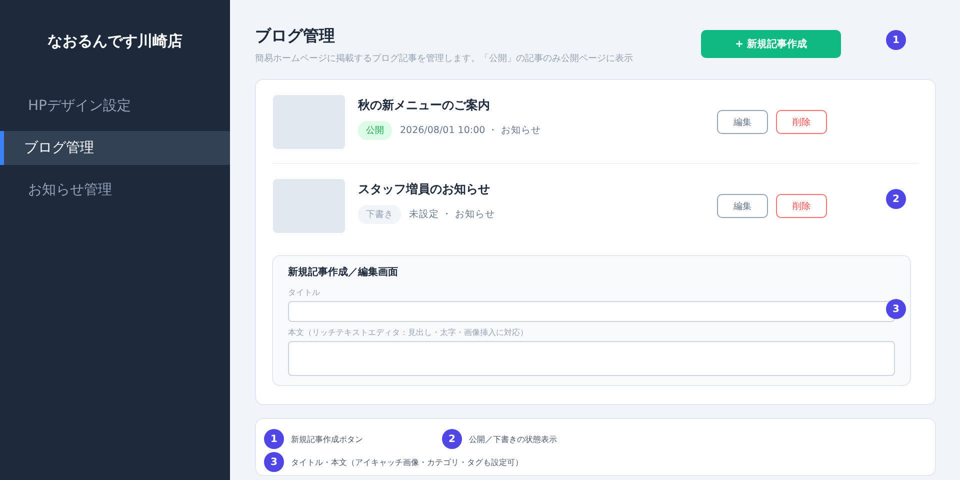 This screenshot has height=480, width=960. Describe the element at coordinates (115, 148) in the screenshot. I see `sidebar-item: ブログ管理` at that location.